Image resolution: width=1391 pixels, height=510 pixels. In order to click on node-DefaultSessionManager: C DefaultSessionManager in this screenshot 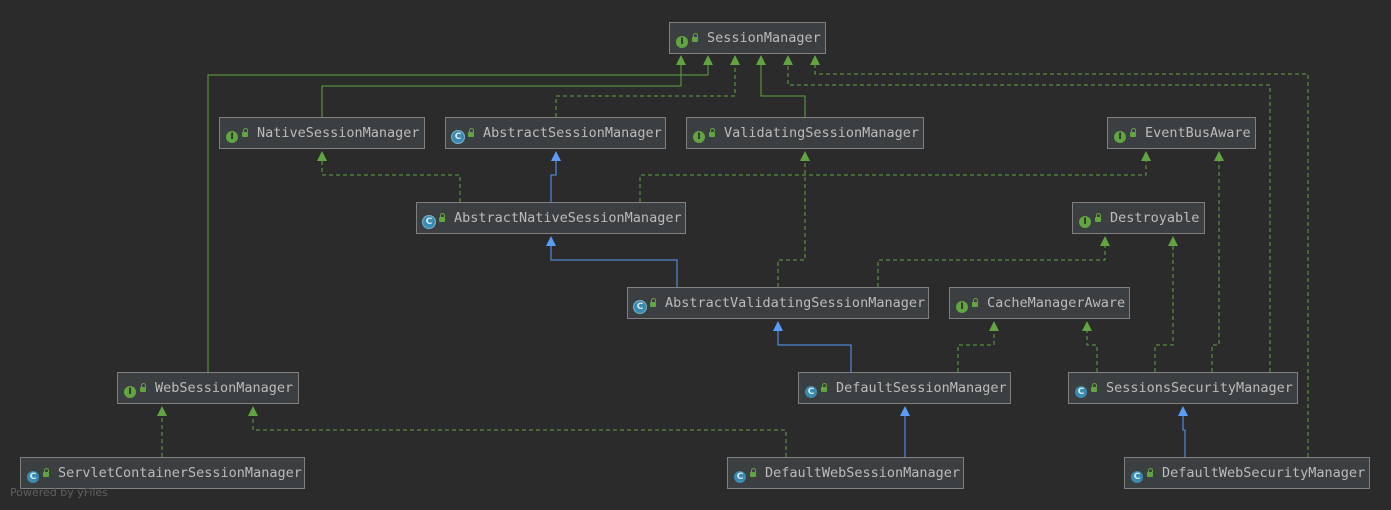, I will do `click(904, 388)`.